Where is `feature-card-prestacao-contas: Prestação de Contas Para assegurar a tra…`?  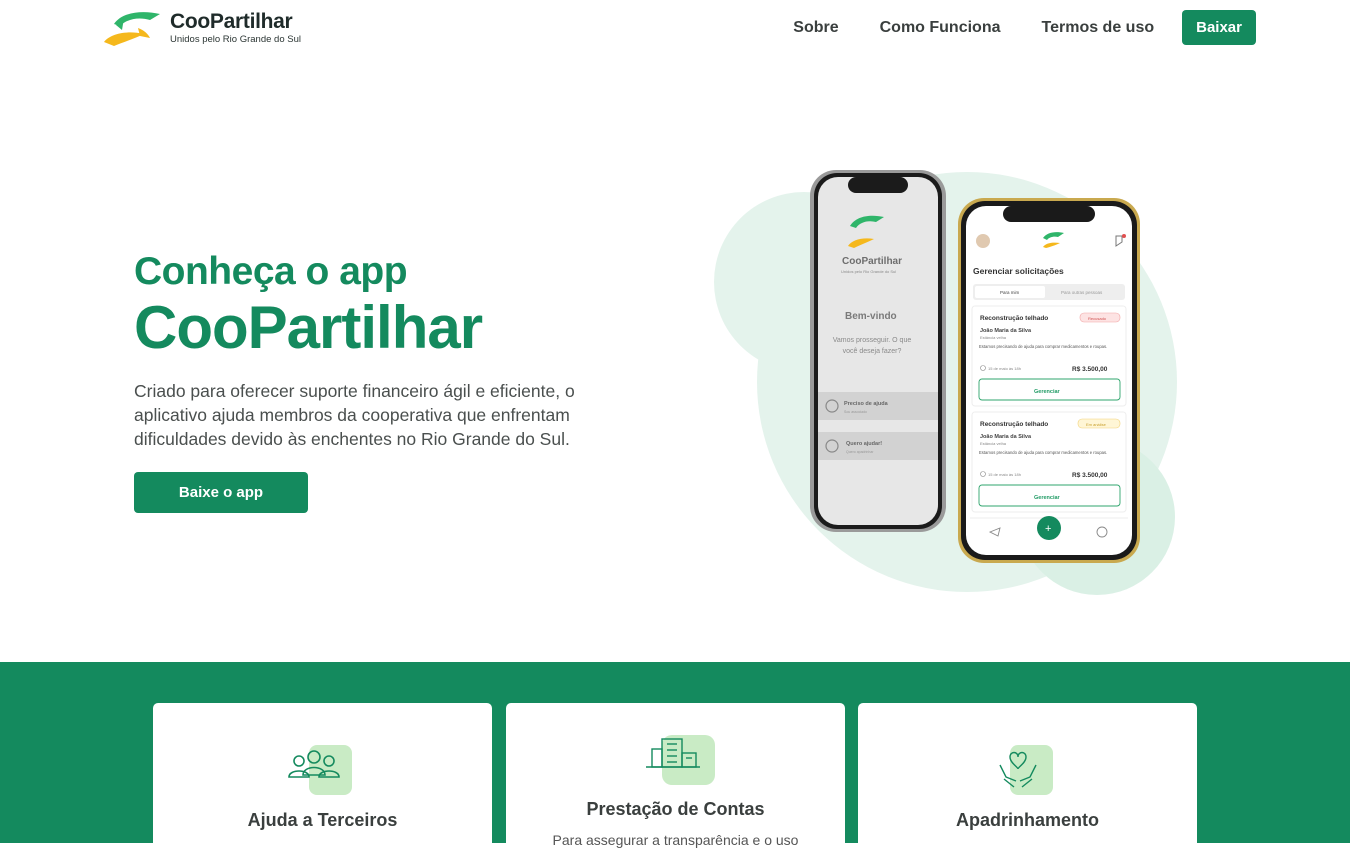 feature-card-prestacao-contas: Prestação de Contas Para assegurar a tra… is located at coordinates (675, 783).